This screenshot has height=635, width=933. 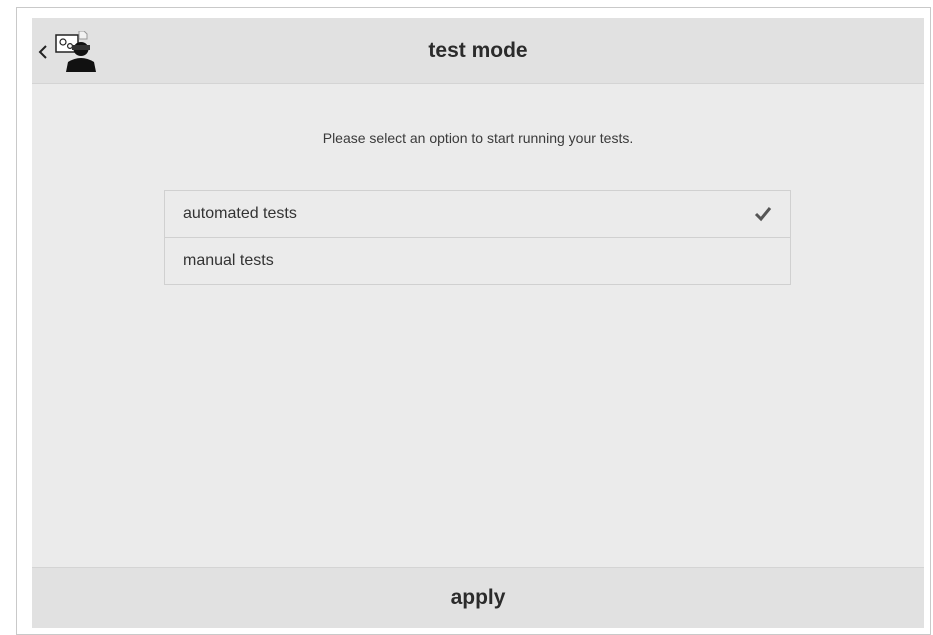 I want to click on test-option-list: automated tests manual tests, so click(x=477, y=237).